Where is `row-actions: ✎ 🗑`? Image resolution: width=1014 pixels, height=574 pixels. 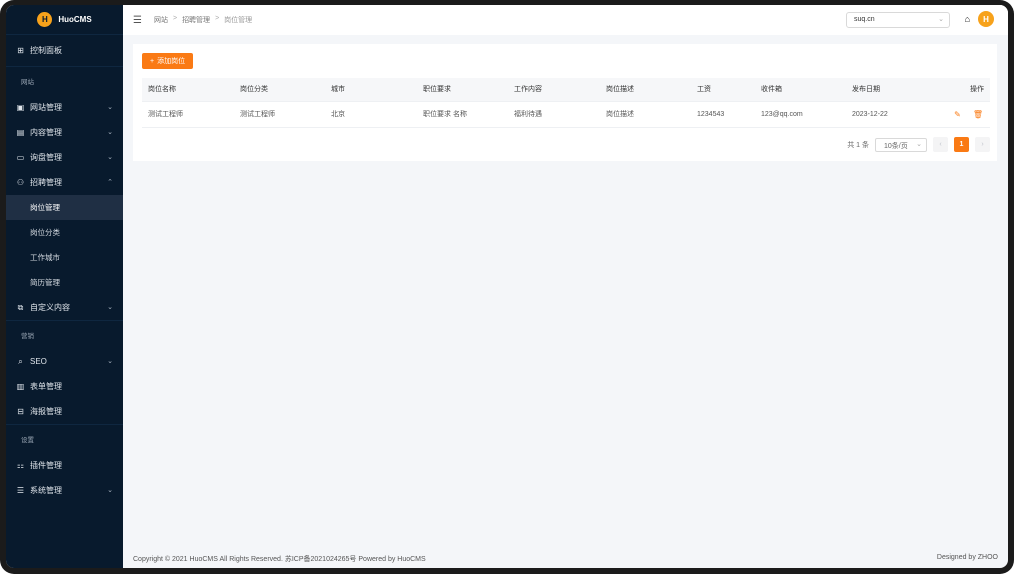 row-actions: ✎ 🗑 is located at coordinates (968, 114).